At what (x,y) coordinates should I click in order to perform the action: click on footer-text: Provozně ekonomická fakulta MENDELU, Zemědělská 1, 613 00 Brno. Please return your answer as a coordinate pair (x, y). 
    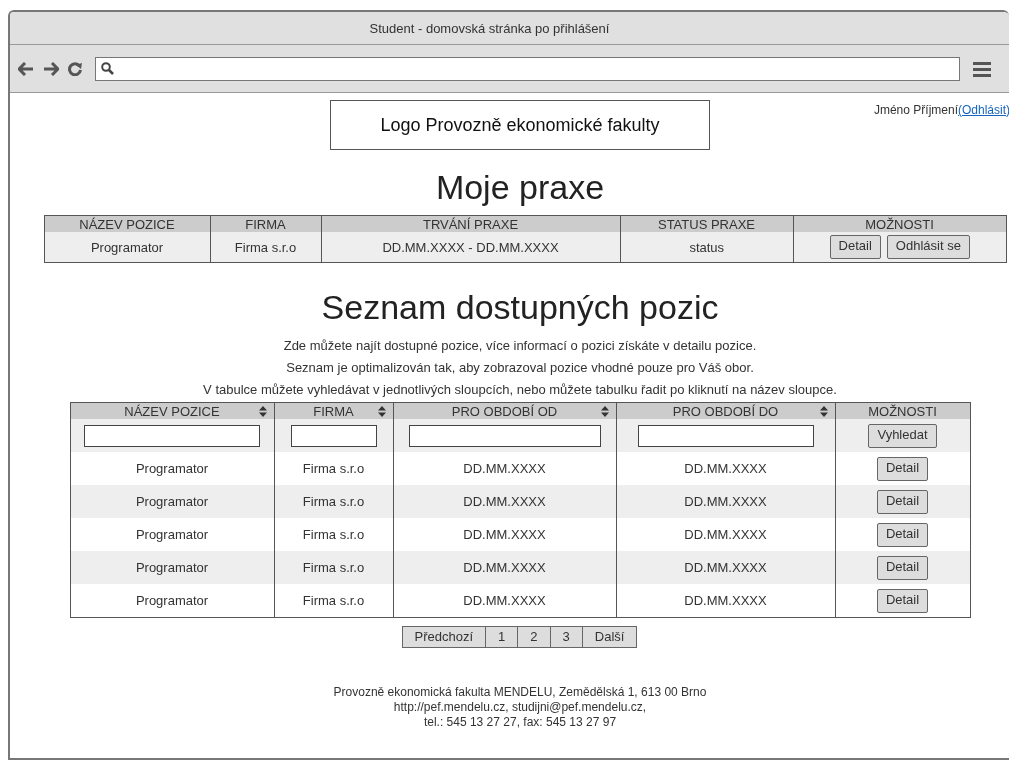
    Looking at the image, I should click on (520, 692).